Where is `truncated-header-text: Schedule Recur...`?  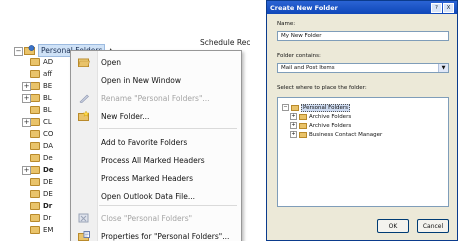
truncated-header-text: Schedule Recur... is located at coordinates (225, 42).